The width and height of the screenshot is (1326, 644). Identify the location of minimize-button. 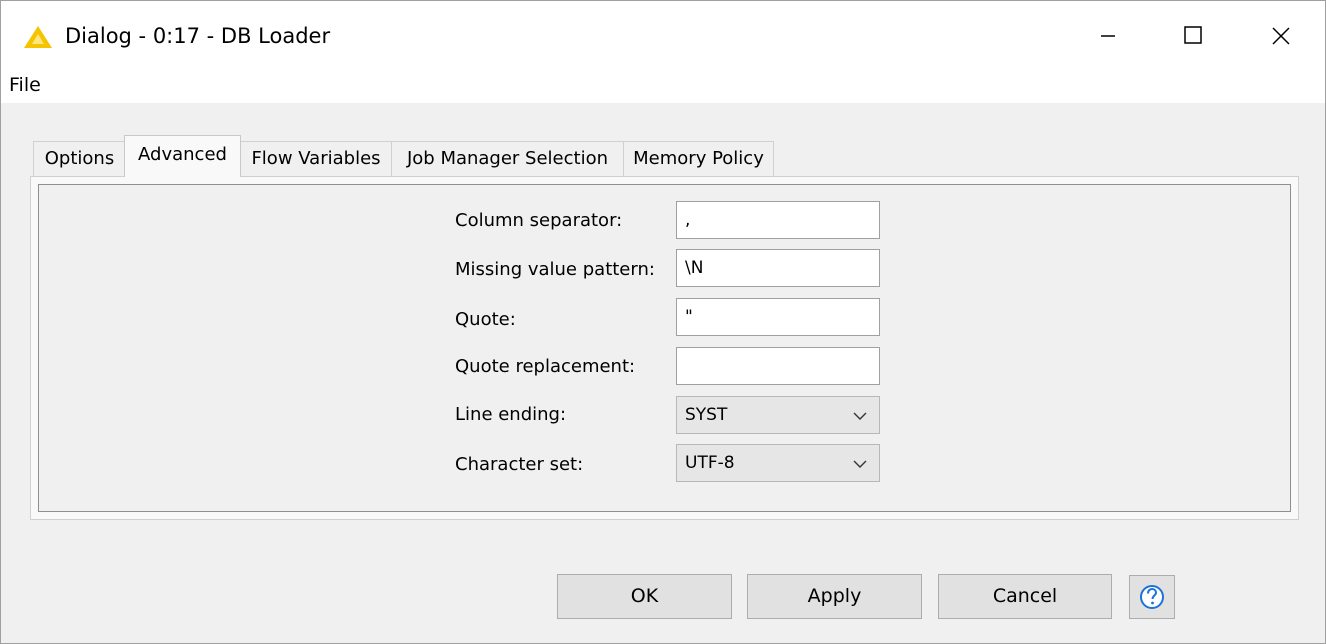
(1108, 35).